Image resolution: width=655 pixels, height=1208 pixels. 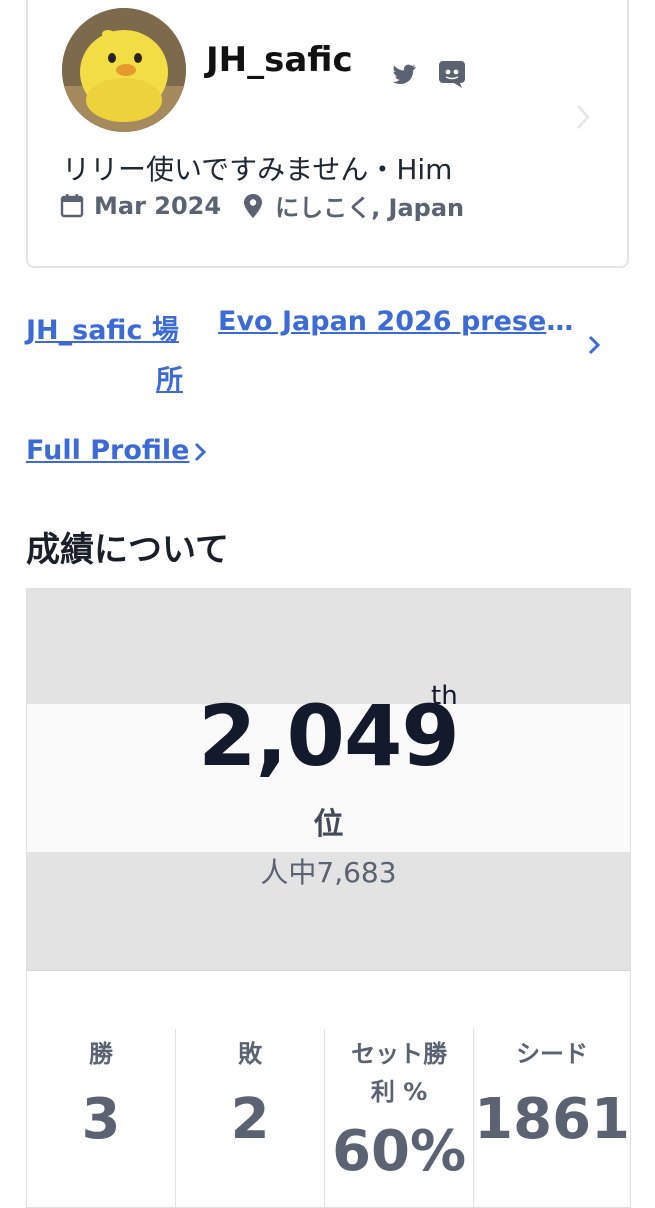 What do you see at coordinates (552, 1054) in the screenshot?
I see `stat-label: シード` at bounding box center [552, 1054].